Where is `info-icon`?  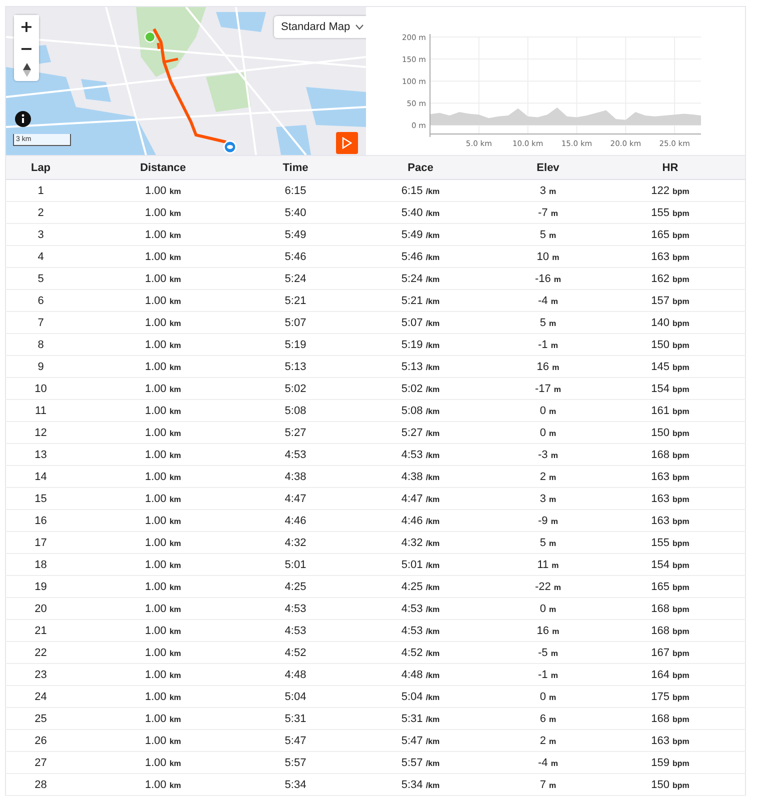
info-icon is located at coordinates (23, 119).